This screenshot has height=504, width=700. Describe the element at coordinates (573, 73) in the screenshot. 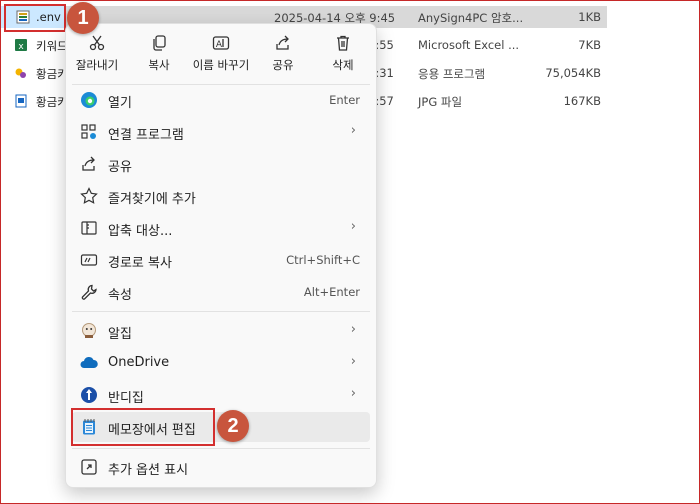

I see `file-size: 75,054KB` at that location.